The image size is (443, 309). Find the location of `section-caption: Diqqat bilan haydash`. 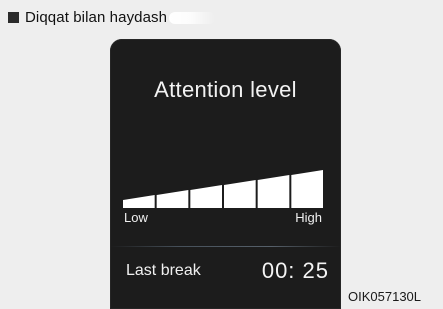

section-caption: Diqqat bilan haydash is located at coordinates (112, 17).